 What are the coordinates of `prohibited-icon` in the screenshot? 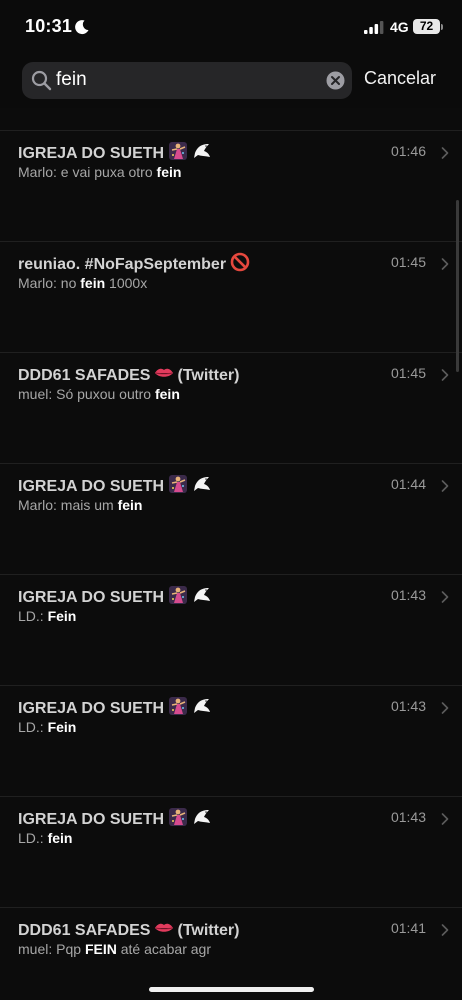 It's located at (240, 264).